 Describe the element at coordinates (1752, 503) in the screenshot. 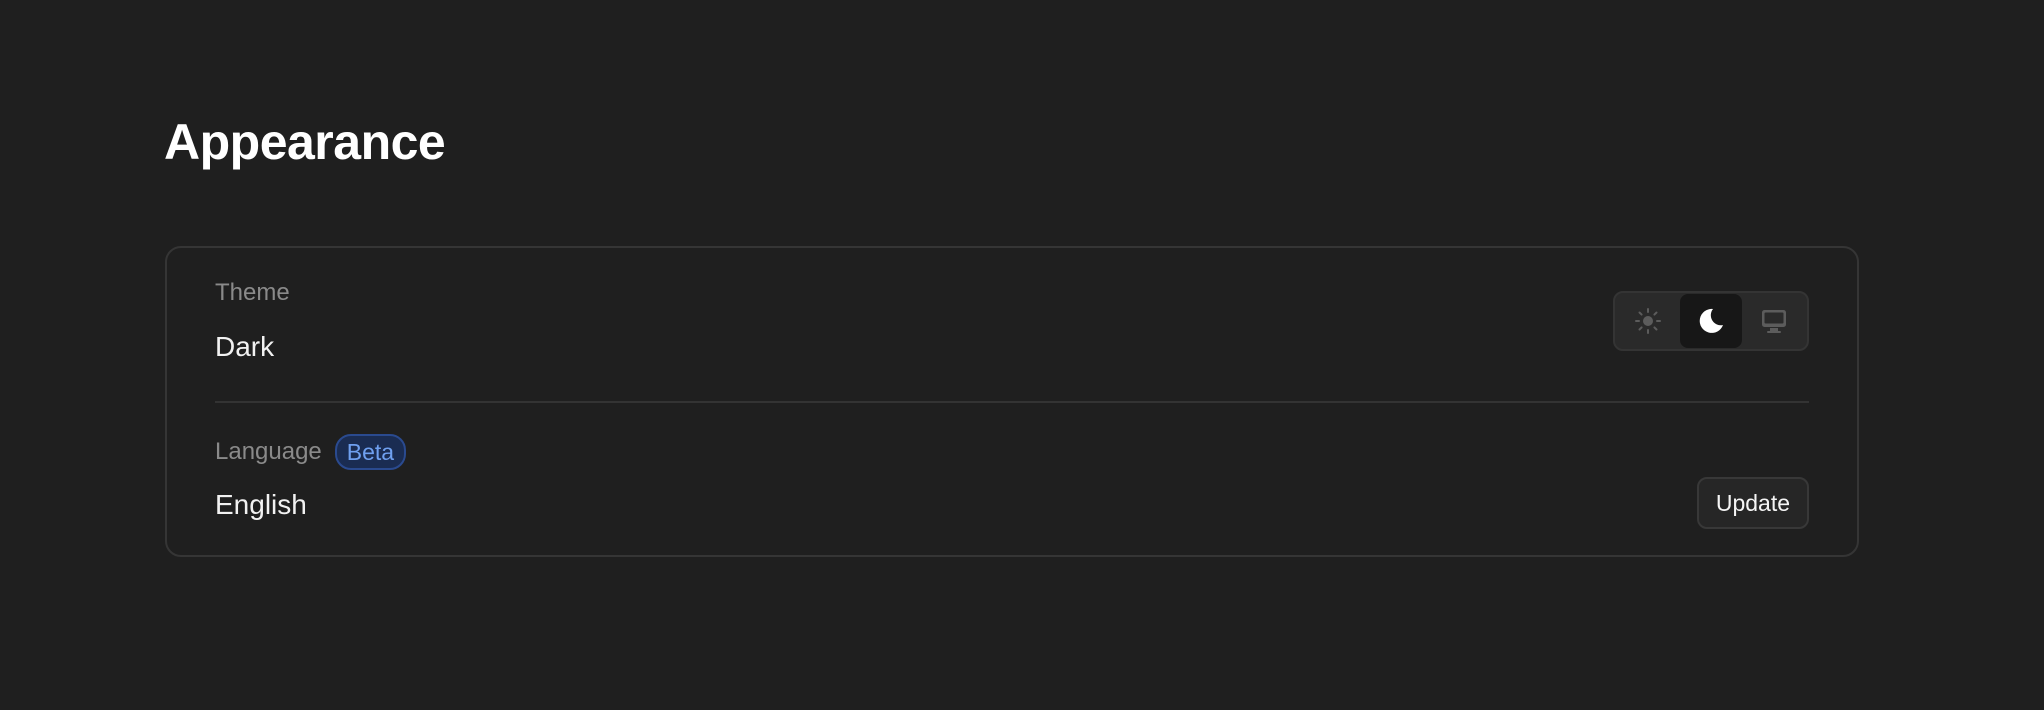

I see `update-button: Update` at that location.